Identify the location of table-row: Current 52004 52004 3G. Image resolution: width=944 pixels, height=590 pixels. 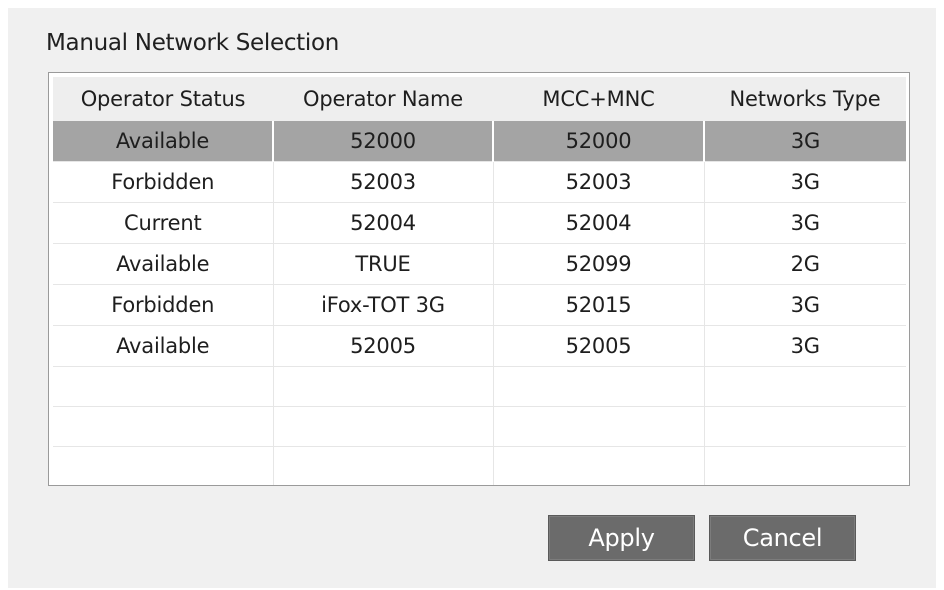
(479, 223).